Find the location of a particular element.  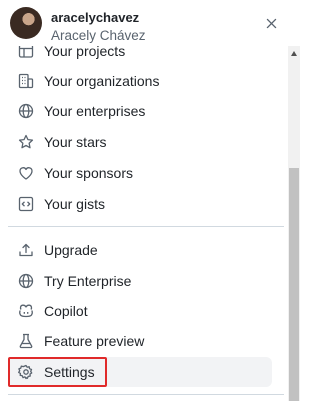

close-button is located at coordinates (271, 23).